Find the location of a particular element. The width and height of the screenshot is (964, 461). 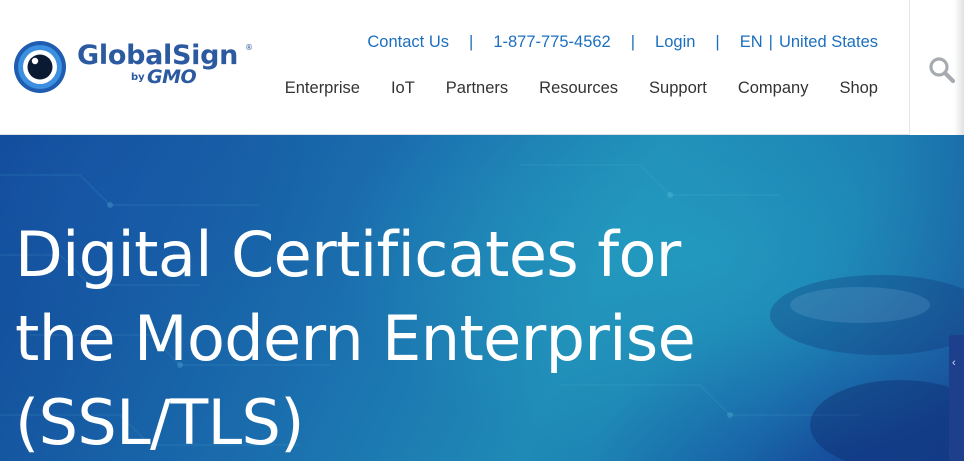

registered-mark: ® is located at coordinates (249, 47).